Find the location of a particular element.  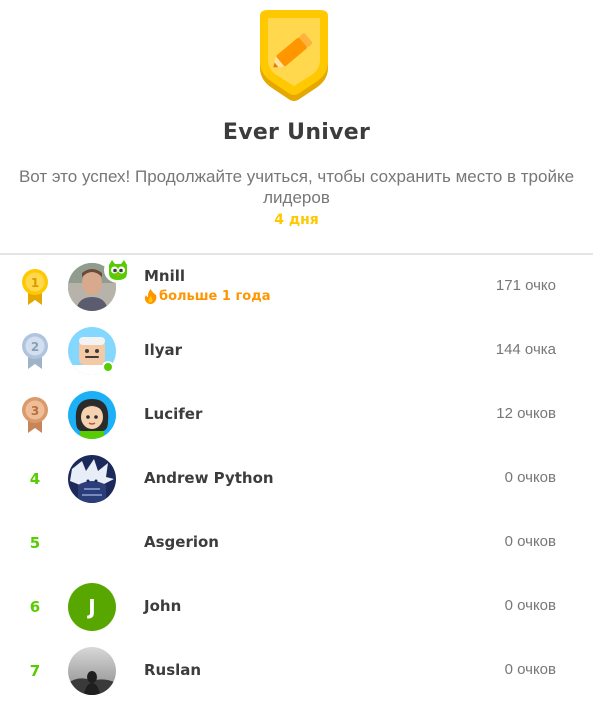

rank-medal: 2 is located at coordinates (35, 351).